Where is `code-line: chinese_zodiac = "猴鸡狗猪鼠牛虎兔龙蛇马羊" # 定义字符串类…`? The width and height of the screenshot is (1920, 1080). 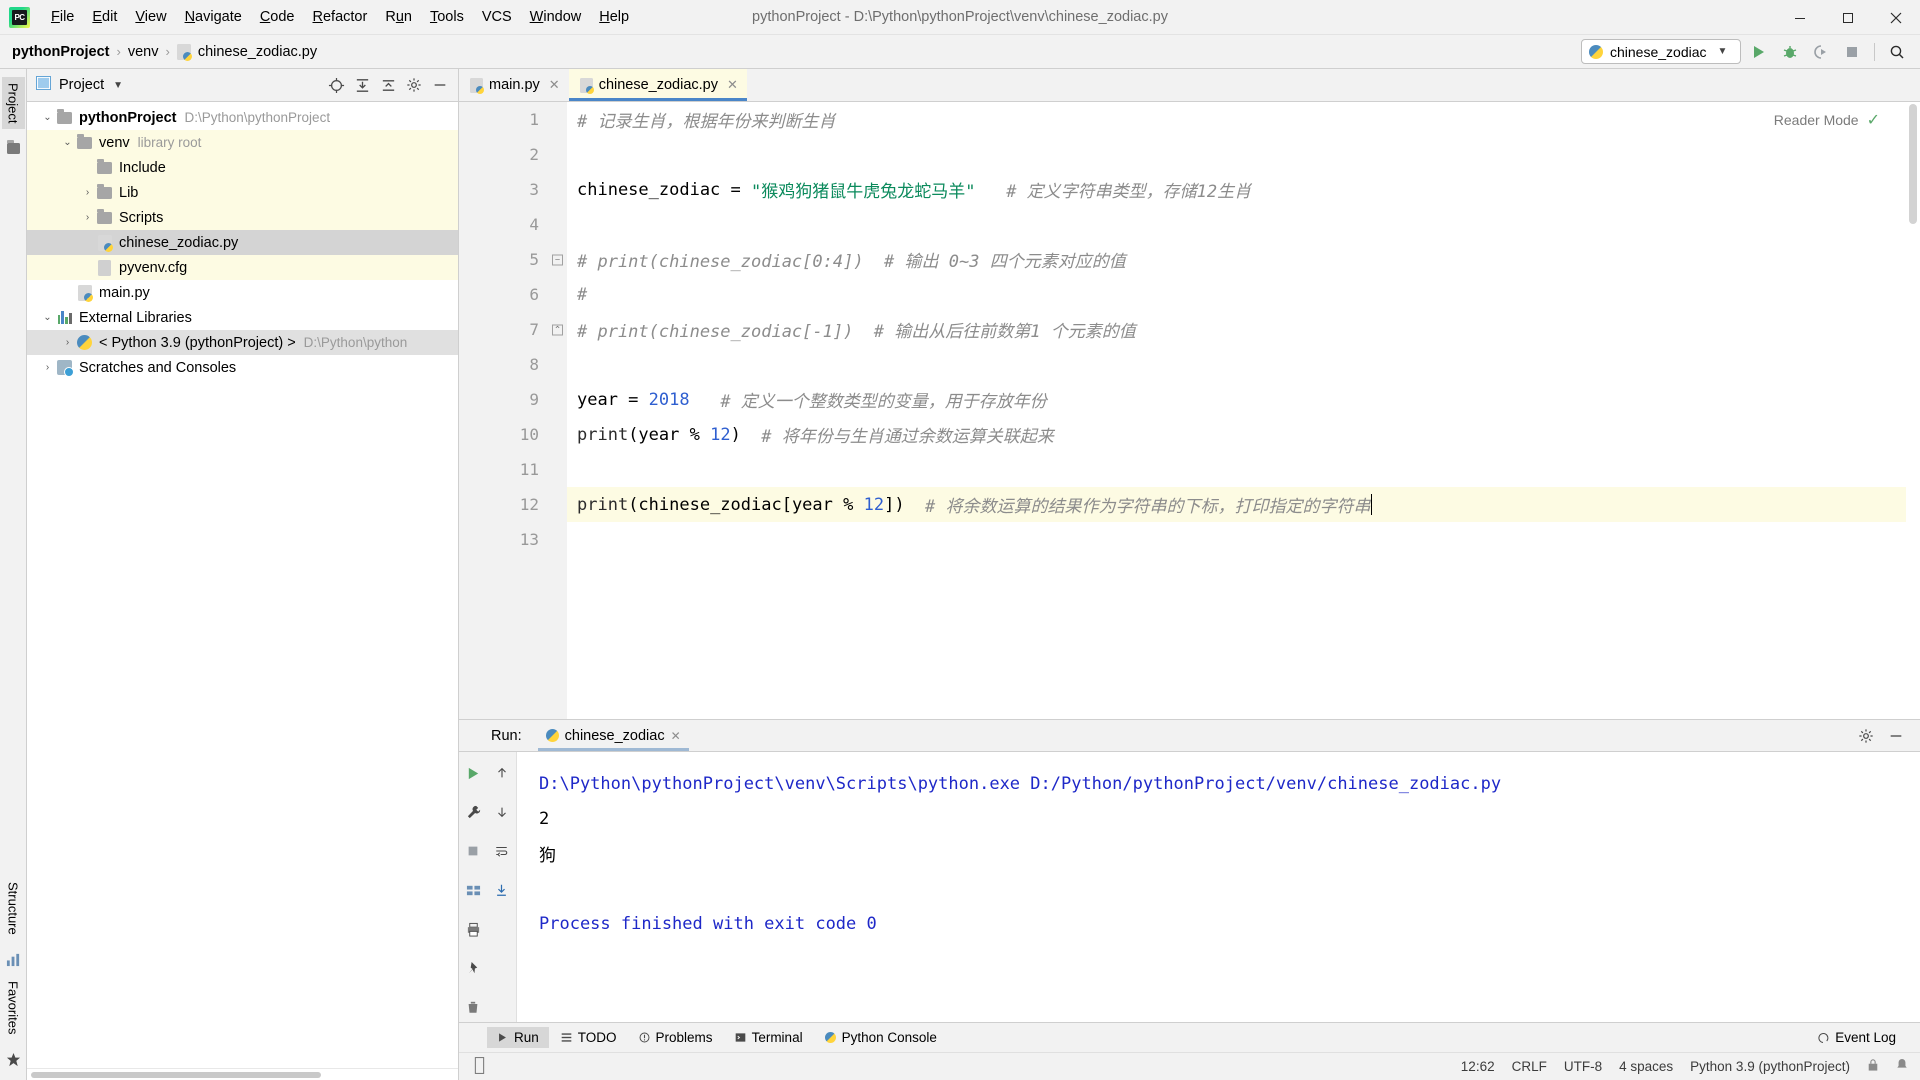 code-line: chinese_zodiac = "猴鸡狗猪鼠牛虎兔龙蛇马羊" # 定义字符串类… is located at coordinates (1248, 189).